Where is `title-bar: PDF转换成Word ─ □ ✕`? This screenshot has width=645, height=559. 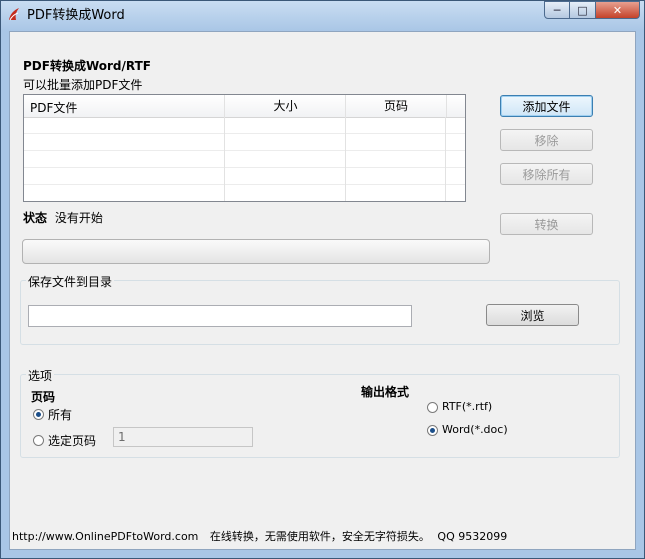
title-bar: PDF转换成Word ─ □ ✕ is located at coordinates (322, 15).